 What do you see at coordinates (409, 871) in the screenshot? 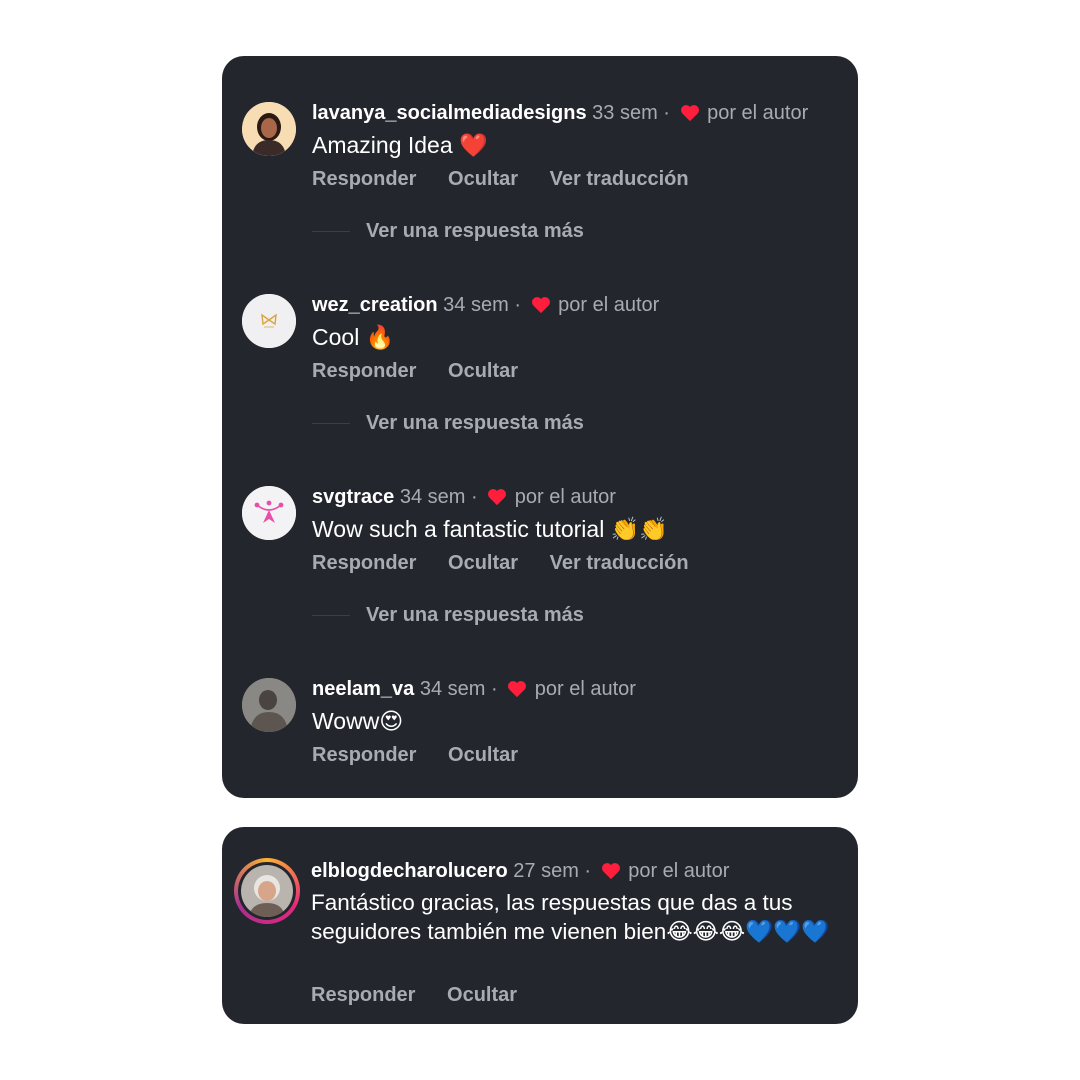
I see `username: elblogdecharolucero` at bounding box center [409, 871].